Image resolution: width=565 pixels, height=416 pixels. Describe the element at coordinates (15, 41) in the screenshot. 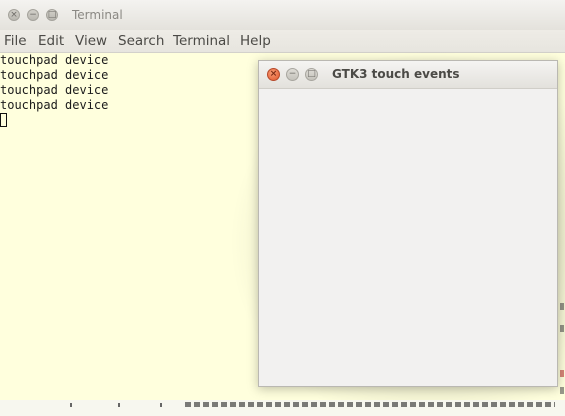

I see `menu-file: File` at that location.